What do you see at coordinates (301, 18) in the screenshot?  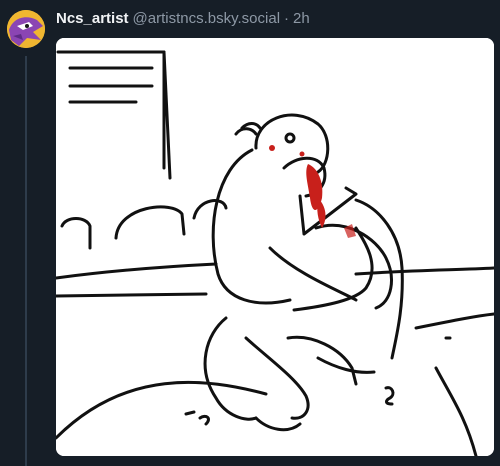 I see `post-timestamp: 2h` at bounding box center [301, 18].